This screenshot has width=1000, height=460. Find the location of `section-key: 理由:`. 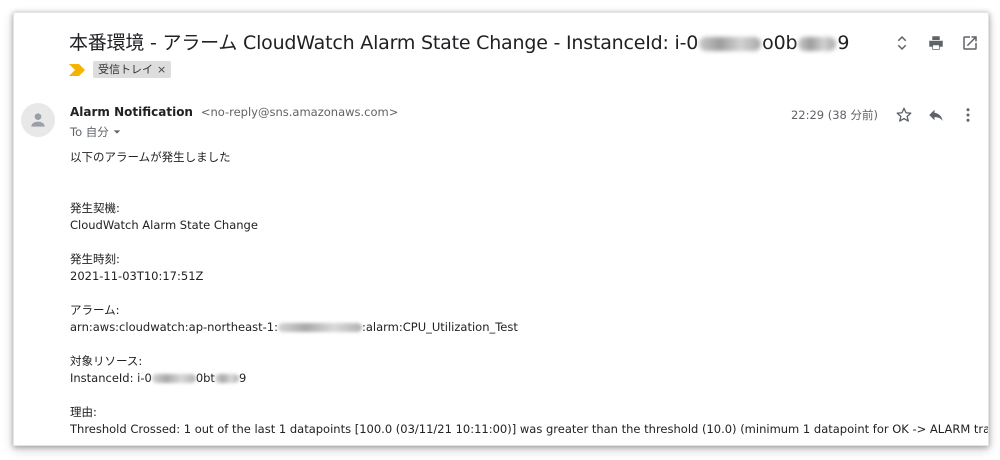

section-key: 理由: is located at coordinates (83, 412).